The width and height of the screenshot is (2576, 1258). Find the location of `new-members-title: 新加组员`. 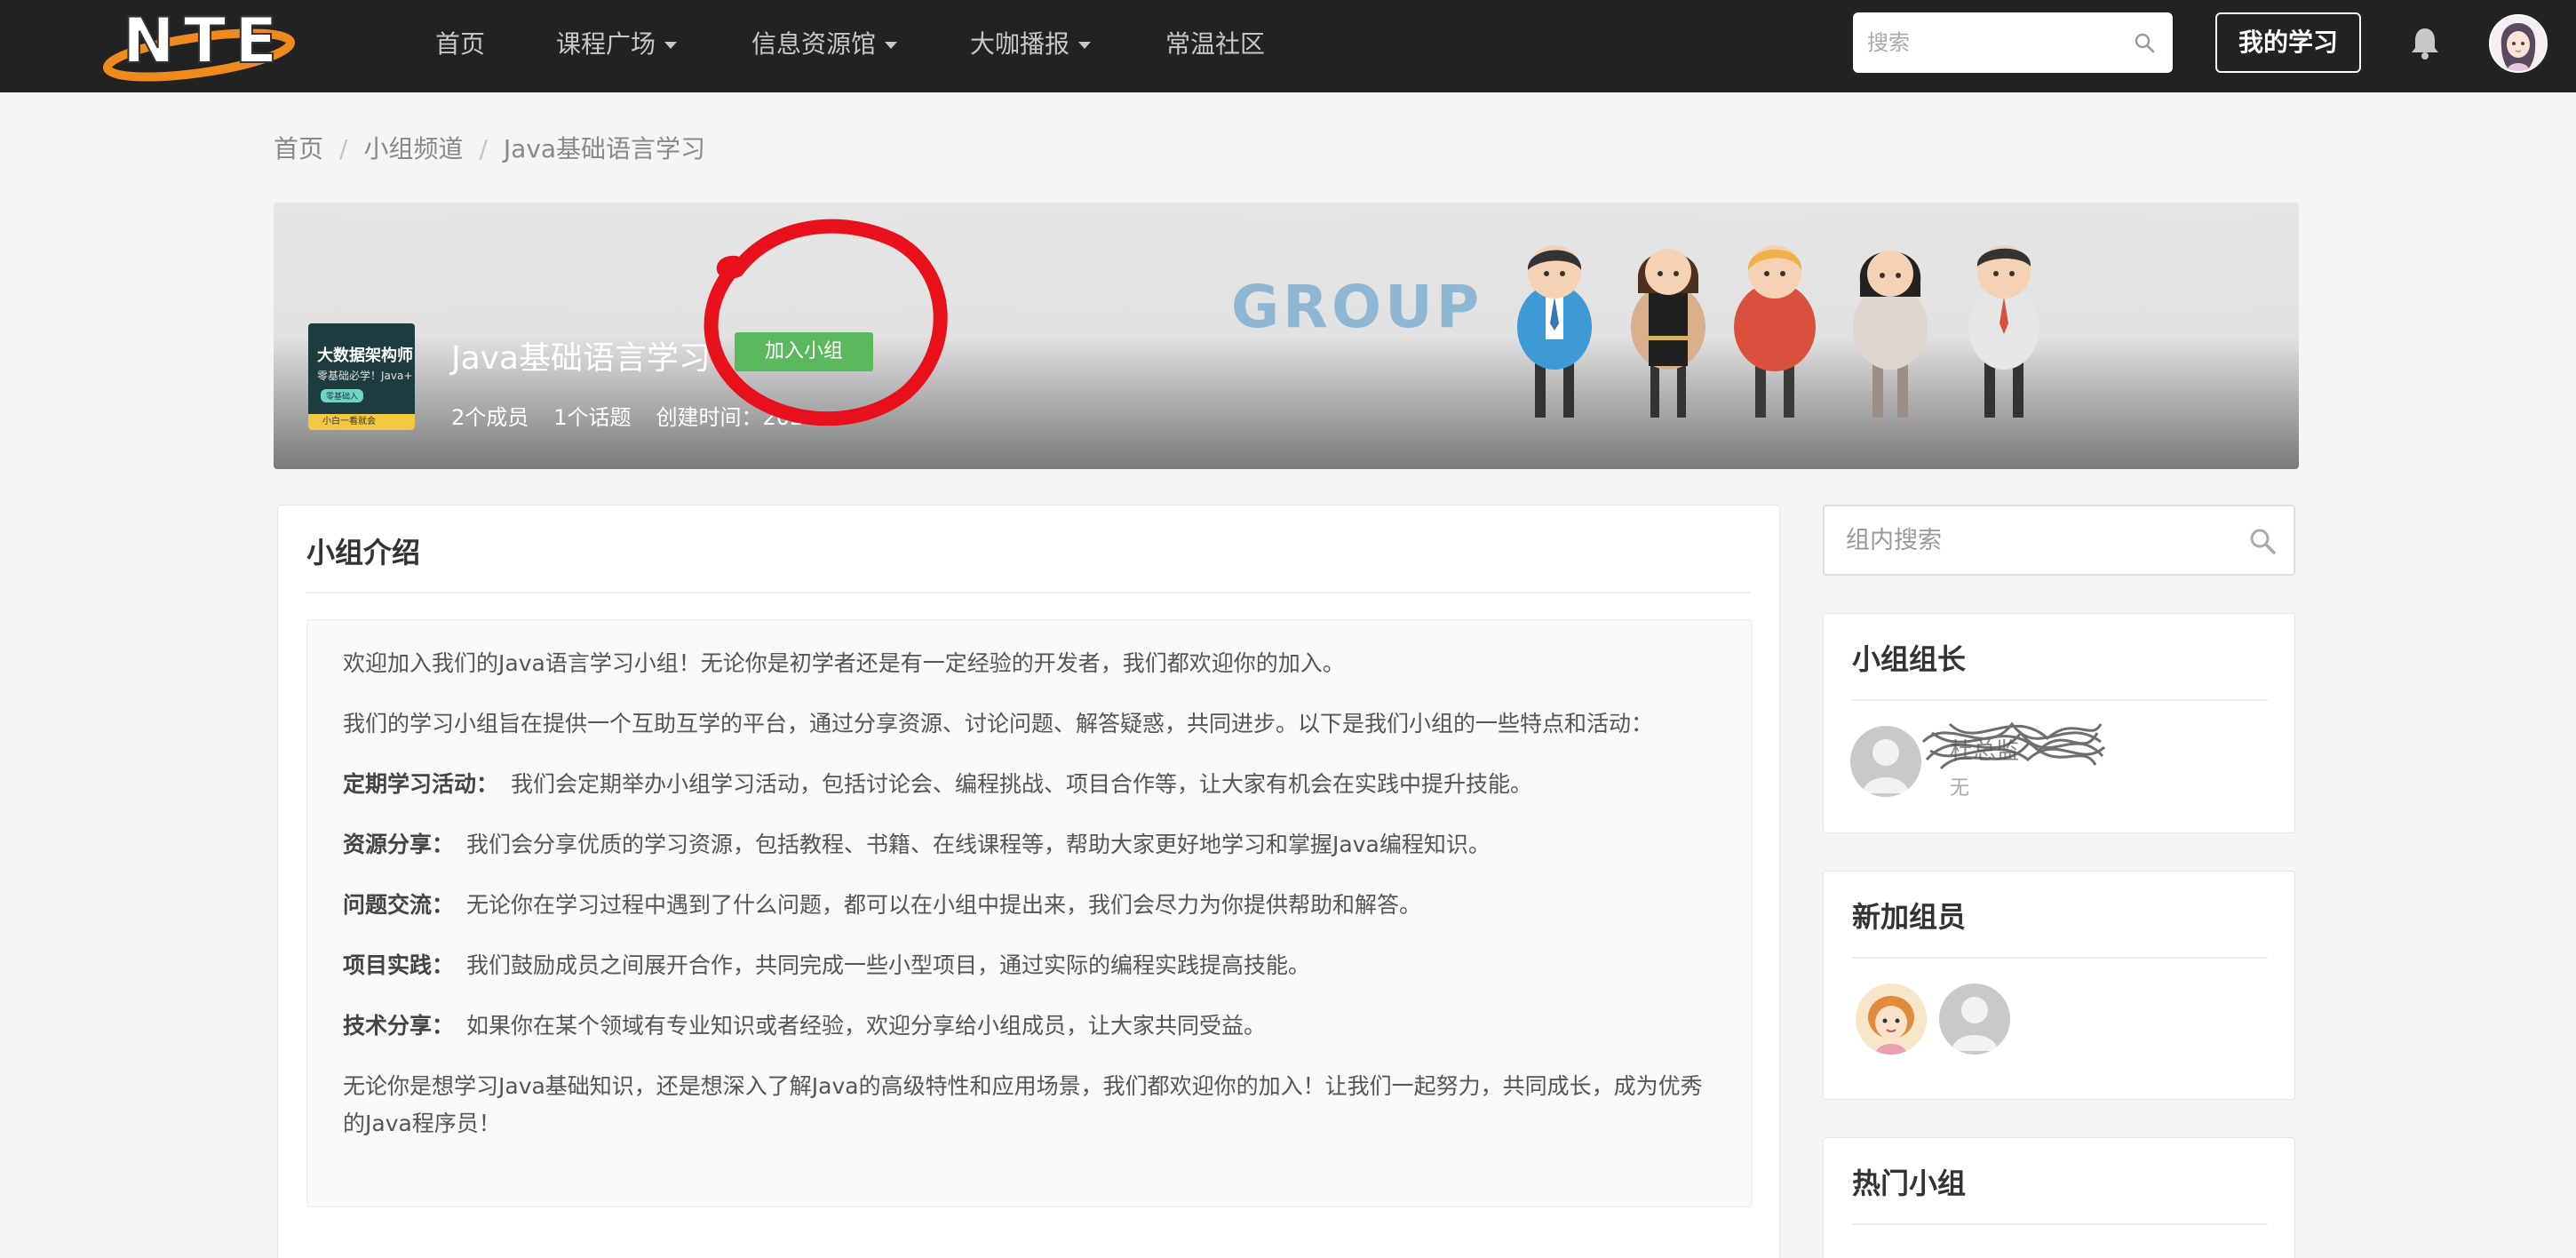

new-members-title: 新加组员 is located at coordinates (1909, 917).